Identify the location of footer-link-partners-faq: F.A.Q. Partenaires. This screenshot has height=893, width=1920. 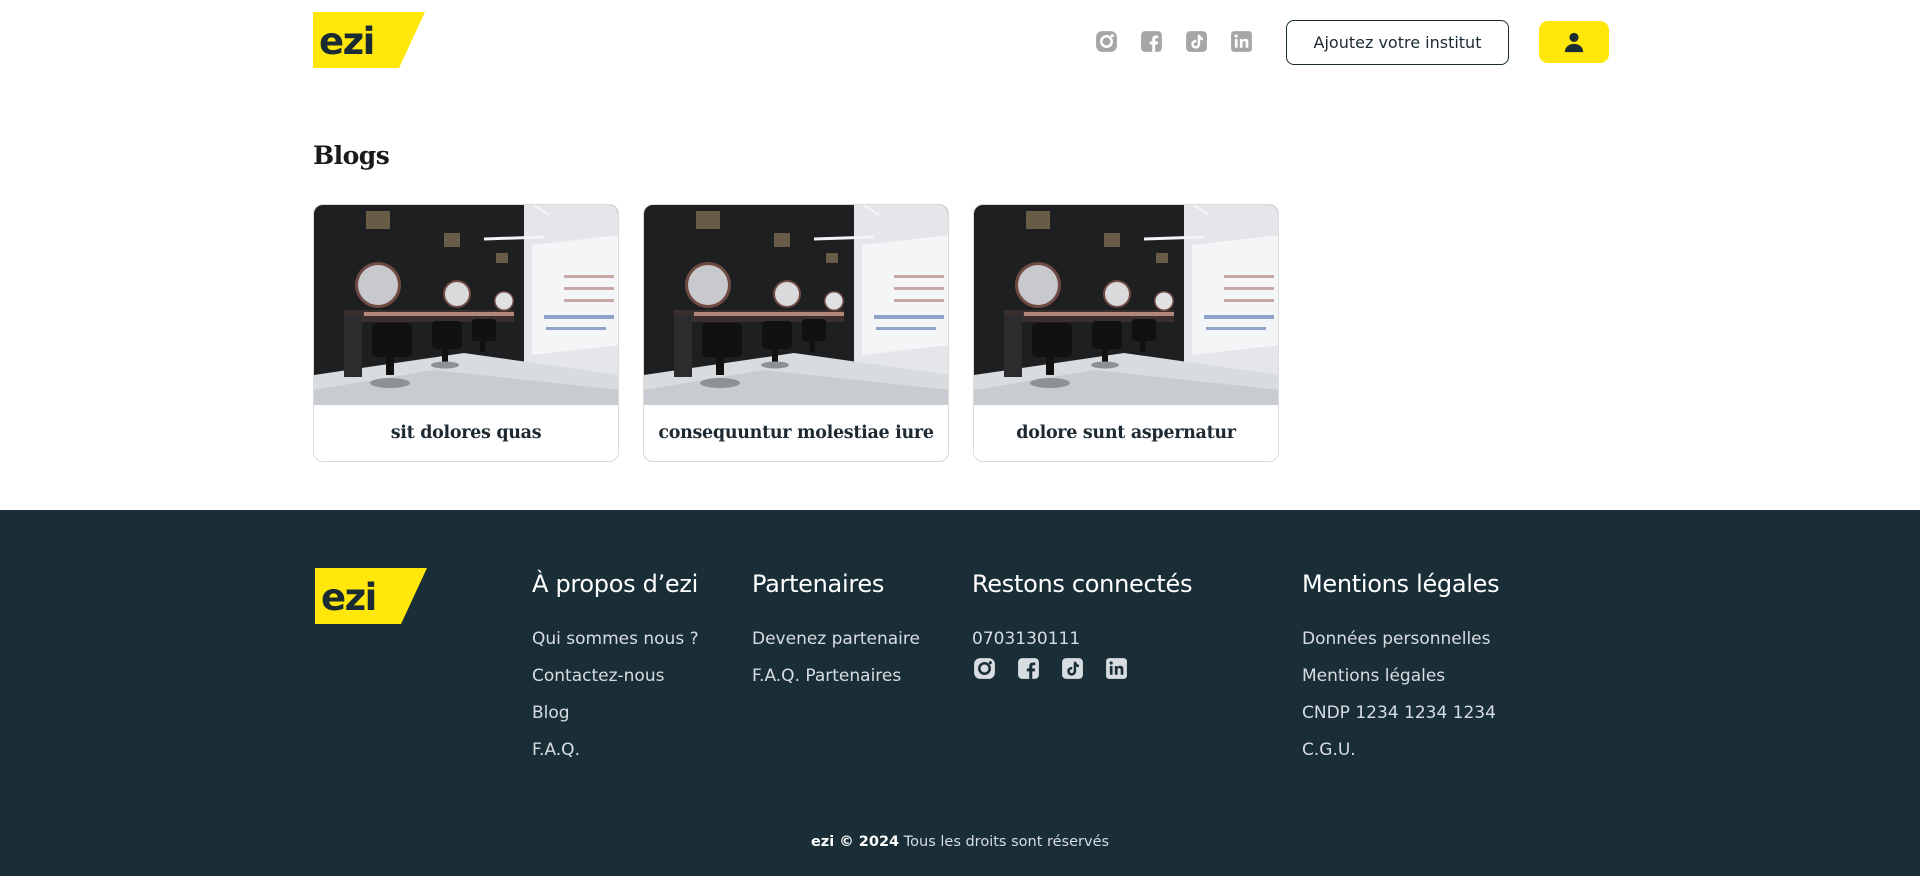
(836, 686).